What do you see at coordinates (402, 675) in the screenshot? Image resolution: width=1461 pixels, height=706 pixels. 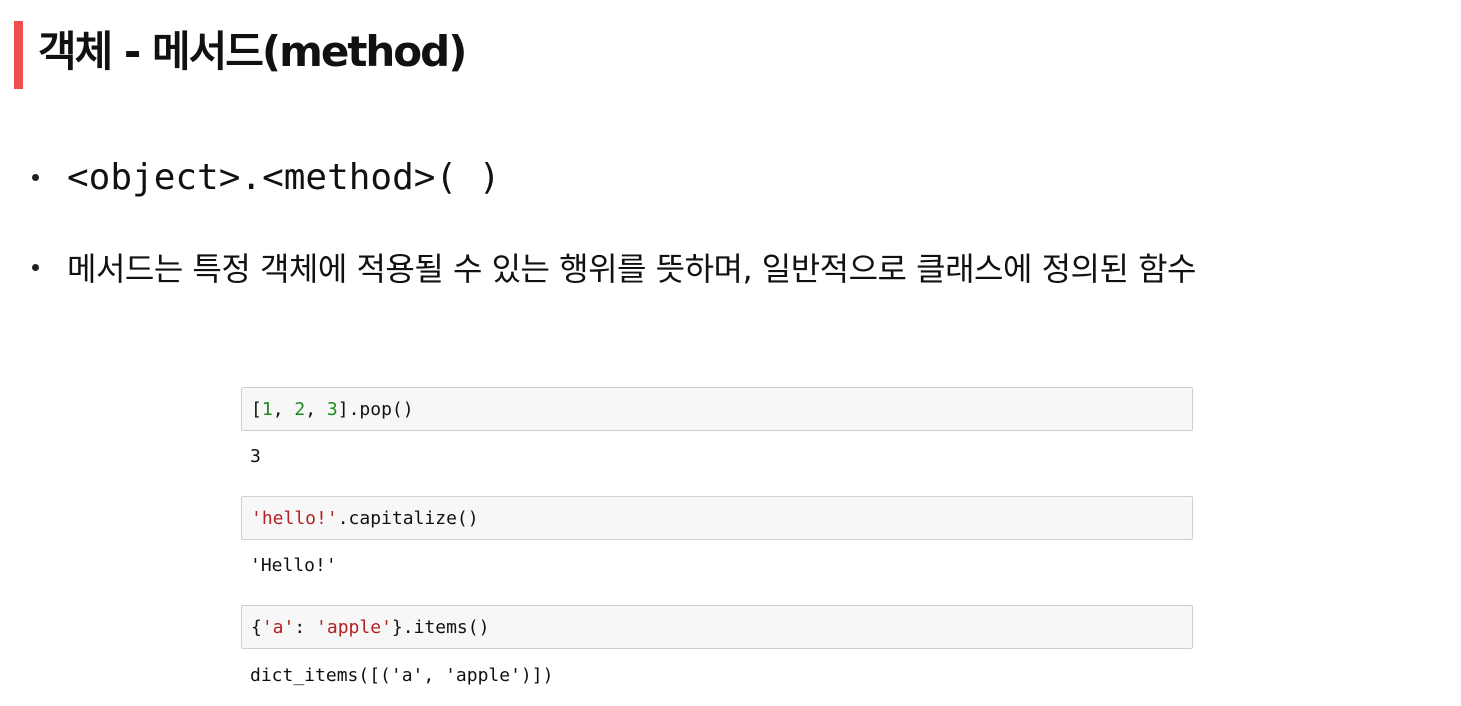 I see `code-cell-output: dict_items([('a', 'apple')])` at bounding box center [402, 675].